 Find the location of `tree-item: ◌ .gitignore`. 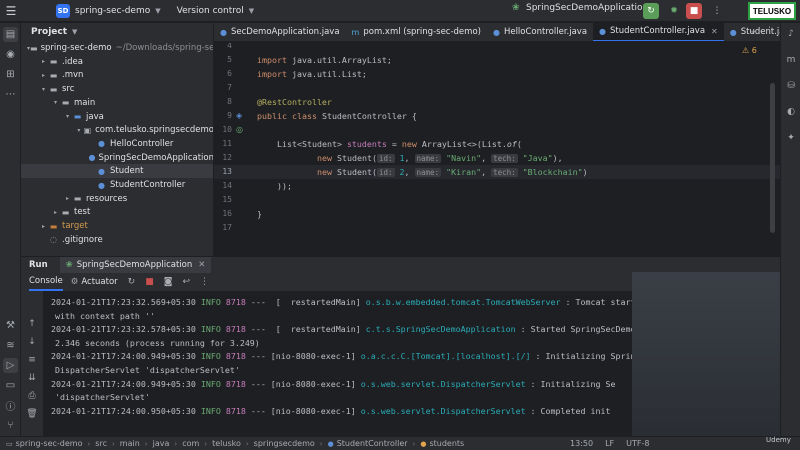

tree-item: ◌ .gitignore is located at coordinates (117, 240).